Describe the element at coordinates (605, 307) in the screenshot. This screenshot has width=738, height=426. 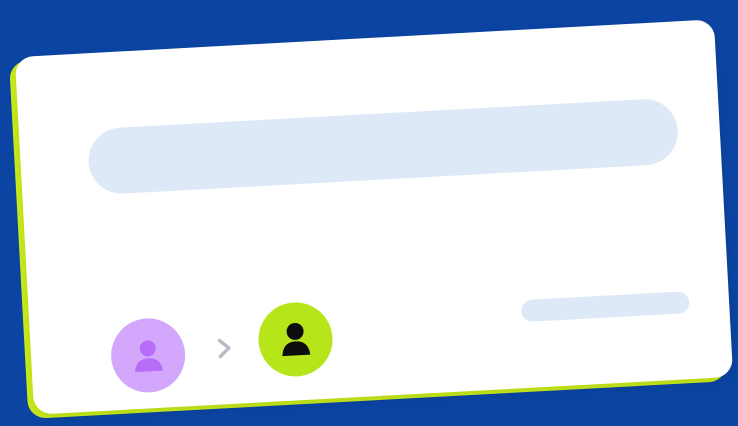
I see `subtitle-placeholder-bar` at that location.